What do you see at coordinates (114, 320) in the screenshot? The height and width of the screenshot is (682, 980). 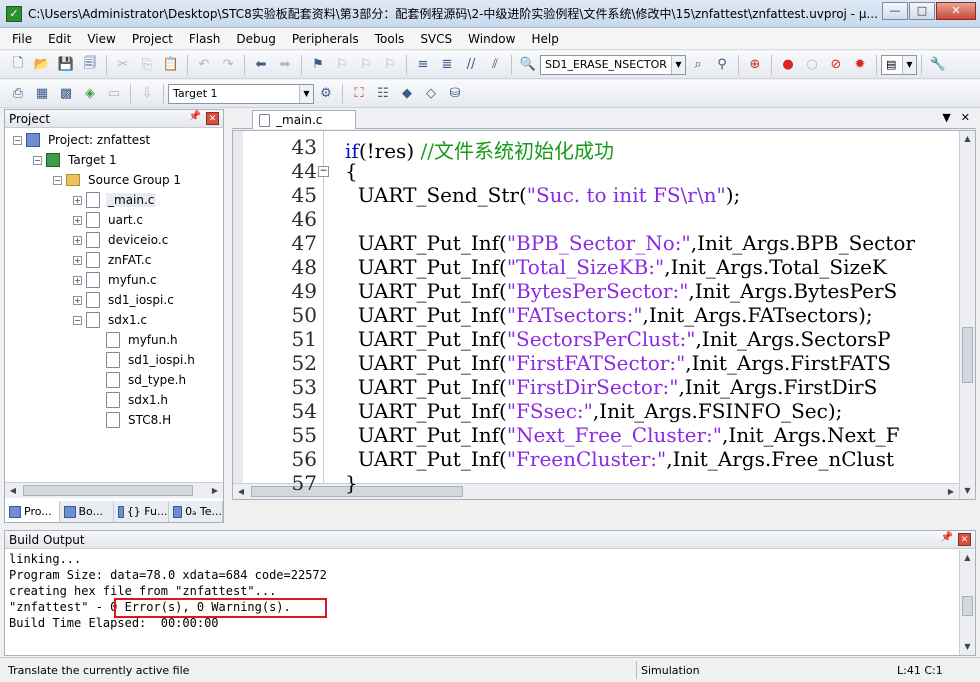 I see `tree-item: − sdx1.c` at bounding box center [114, 320].